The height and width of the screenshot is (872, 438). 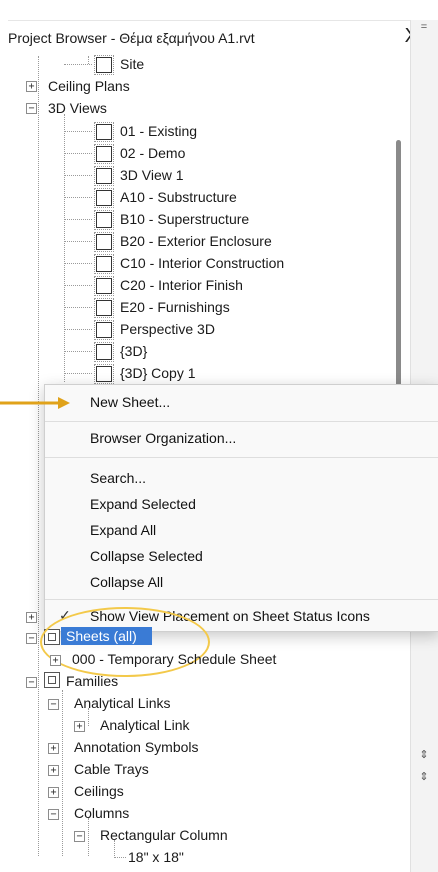 I want to click on tree-item-view: B20 - Exterior Enclosure, so click(x=196, y=241).